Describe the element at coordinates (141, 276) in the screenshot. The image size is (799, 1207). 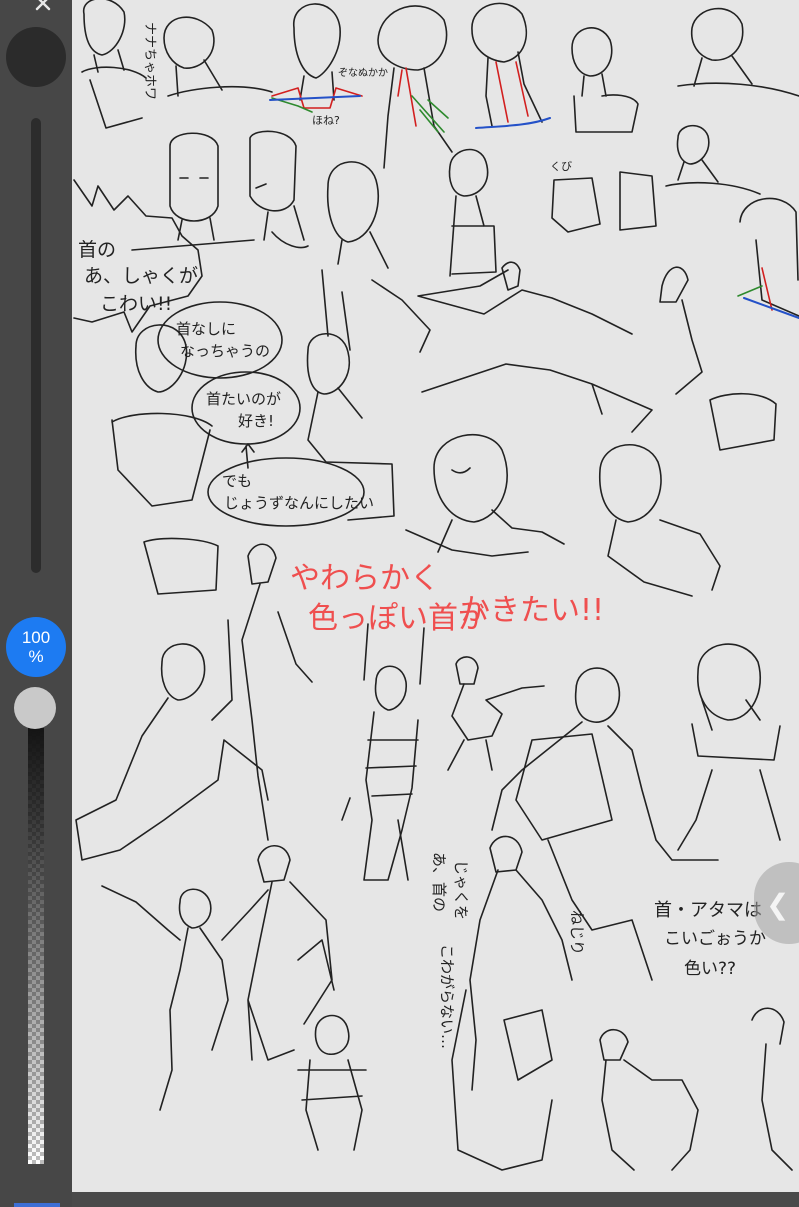
I see `bubble-line: あ、しゃくが` at that location.